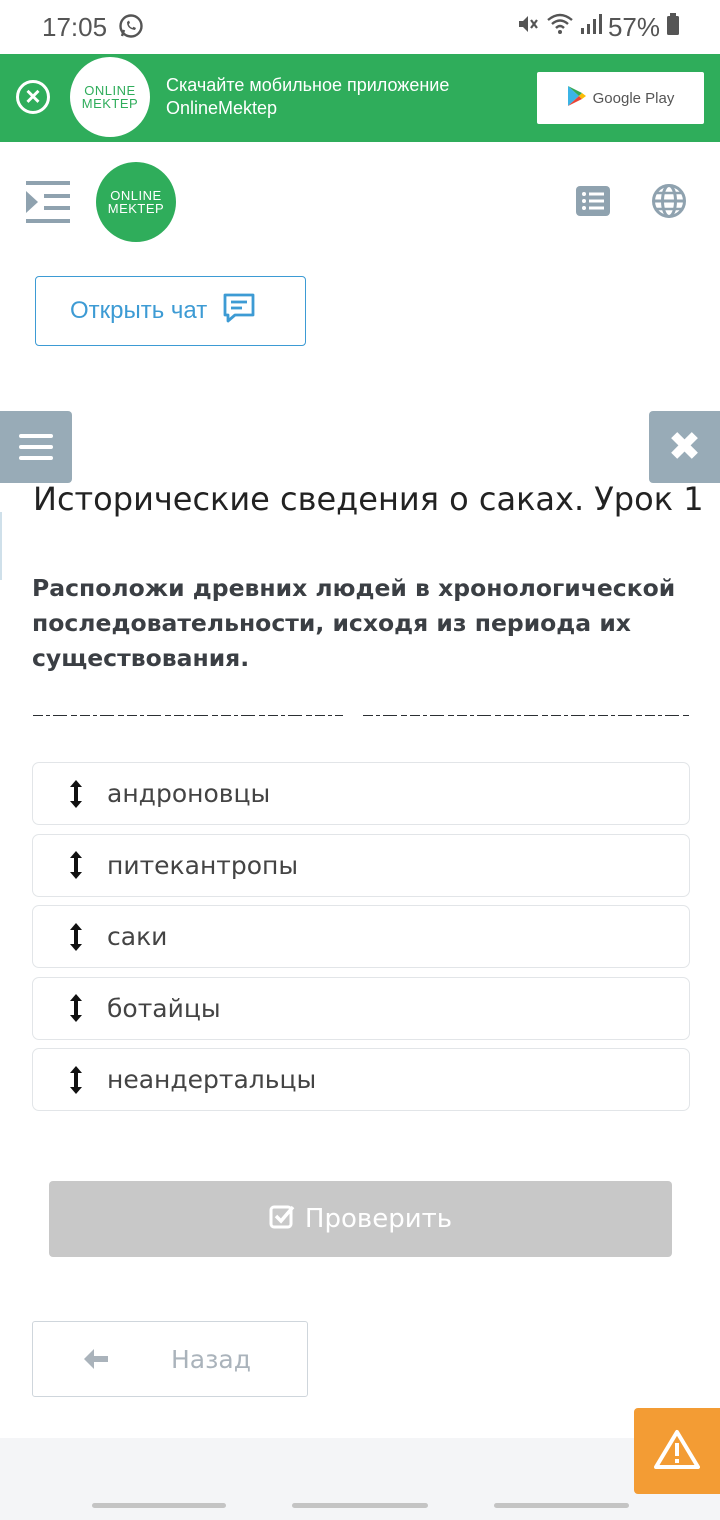 The image size is (720, 1520). What do you see at coordinates (684, 447) in the screenshot?
I see `close-lesson-button: ✖` at bounding box center [684, 447].